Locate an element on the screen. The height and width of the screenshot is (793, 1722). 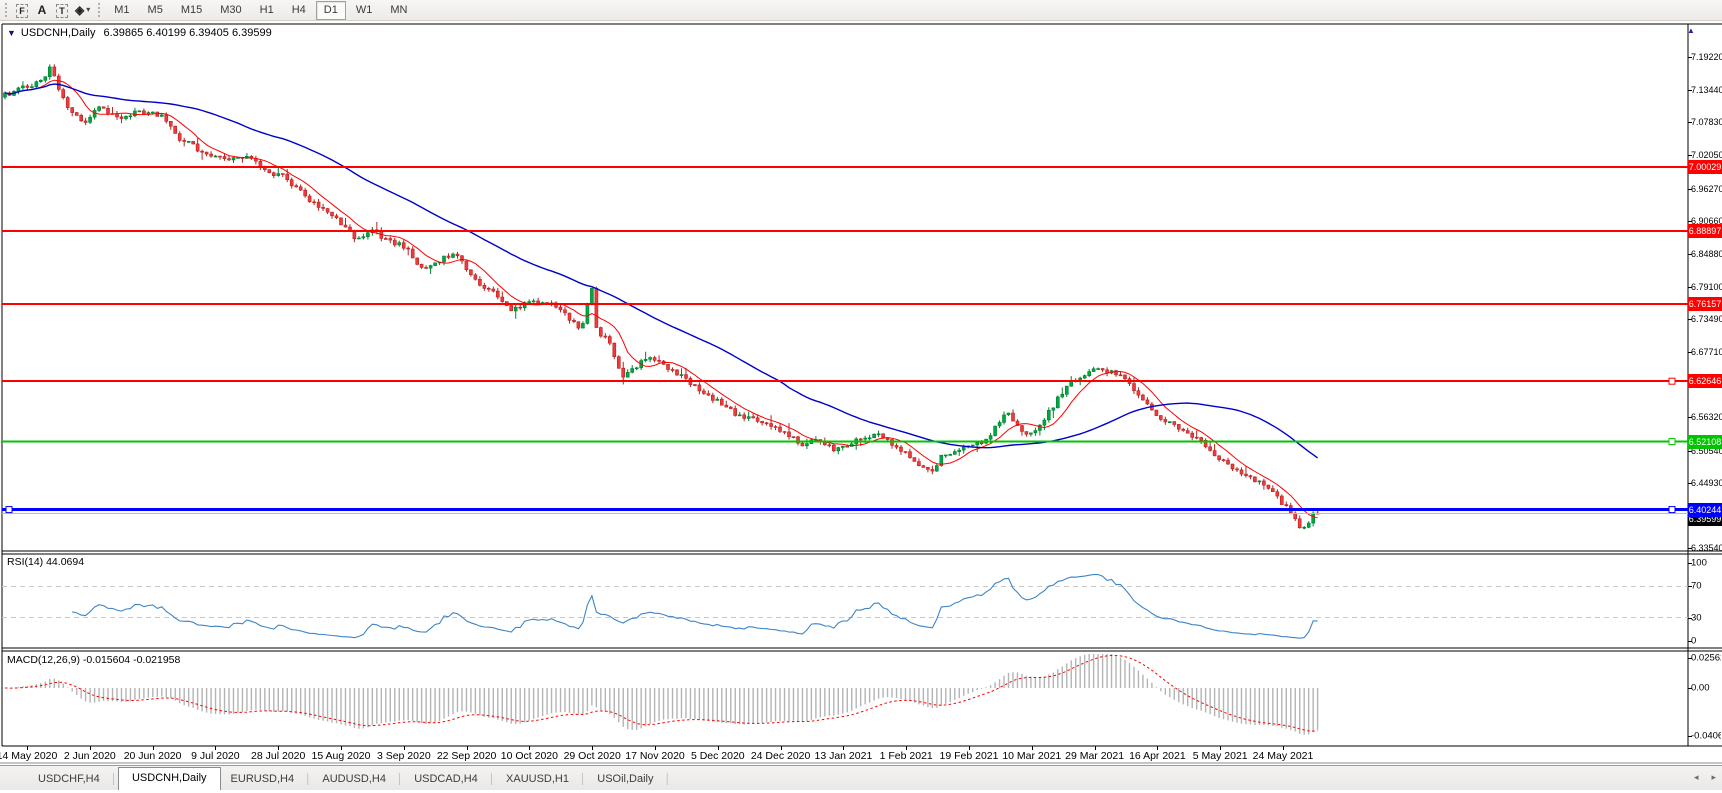
timeframe-group: M1 M5 M15 M30 H1 H4 D1 W1 MN is located at coordinates (260, 10).